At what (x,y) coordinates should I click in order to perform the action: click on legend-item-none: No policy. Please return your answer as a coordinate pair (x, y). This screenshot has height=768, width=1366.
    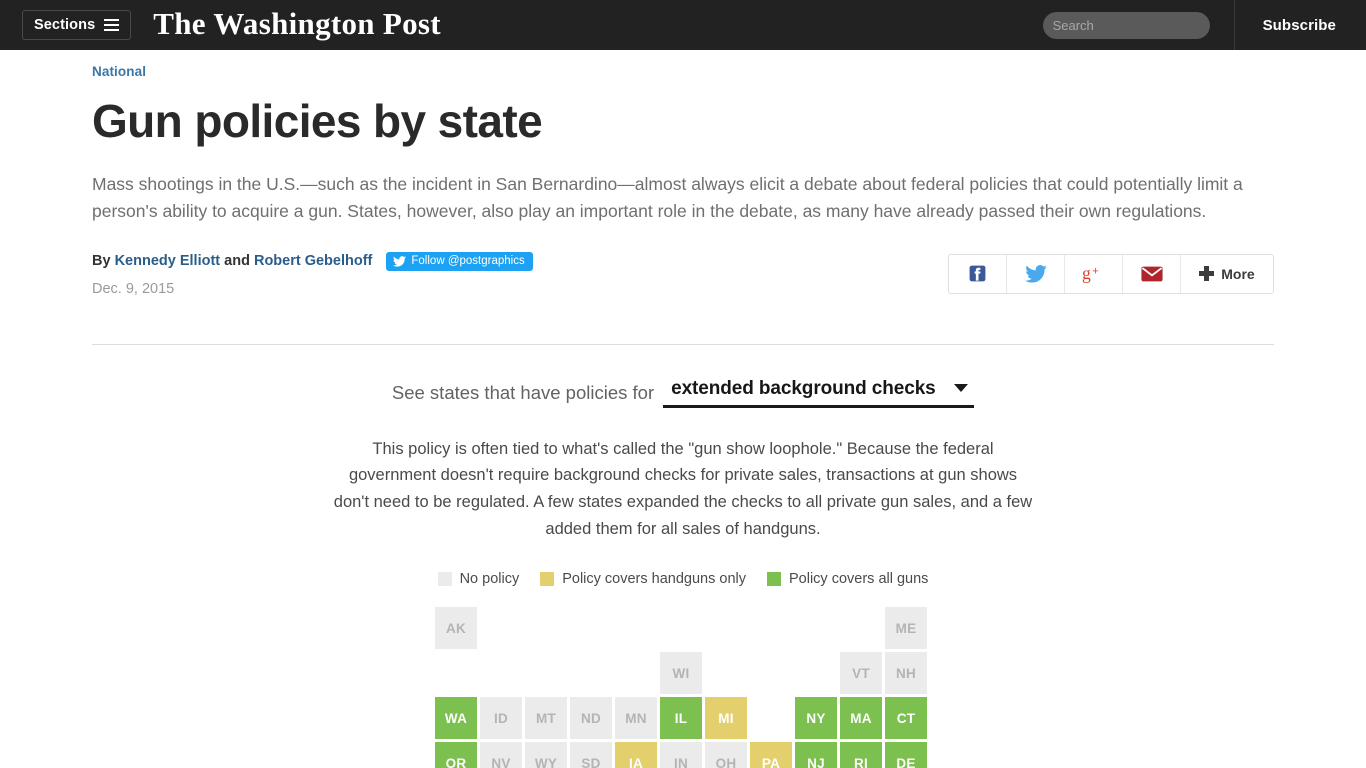
    Looking at the image, I should click on (478, 579).